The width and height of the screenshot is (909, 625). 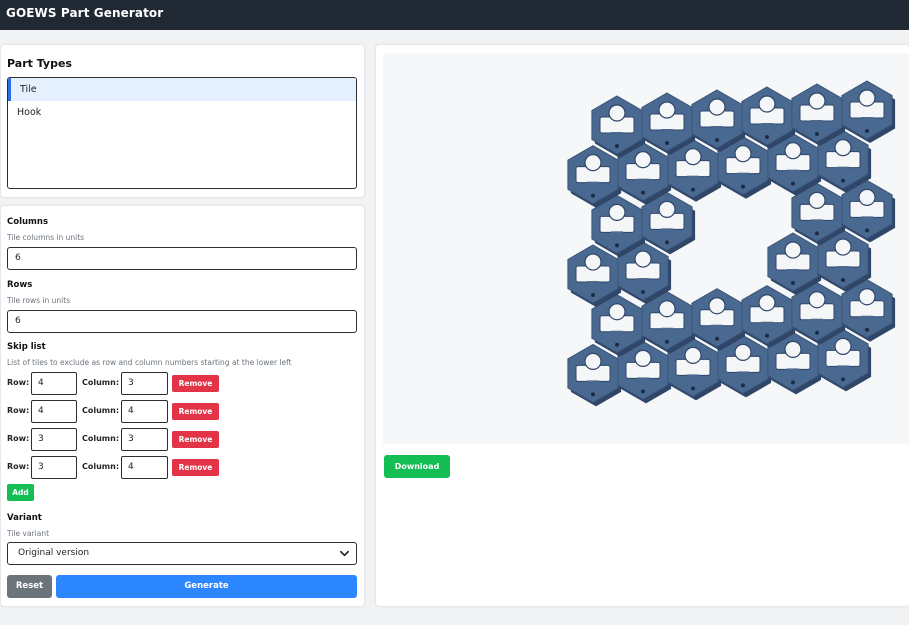 What do you see at coordinates (39, 300) in the screenshot?
I see `rows-hint: Tile rows in units` at bounding box center [39, 300].